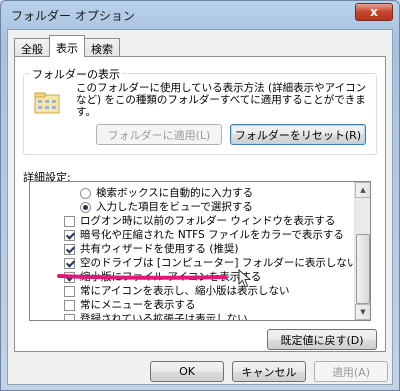 The image size is (400, 391). What do you see at coordinates (219, 263) in the screenshot?
I see `list-item-label: 空のドライブは [コンピューター] フォルダーに表示しない` at bounding box center [219, 263].